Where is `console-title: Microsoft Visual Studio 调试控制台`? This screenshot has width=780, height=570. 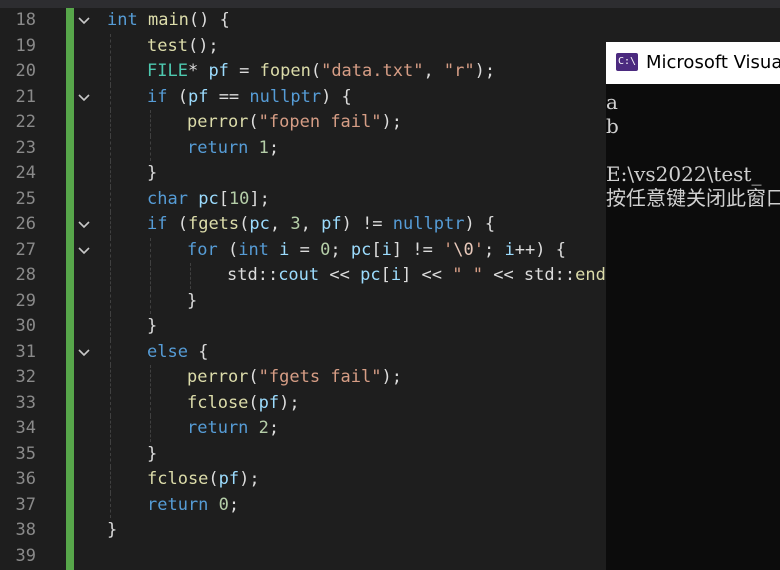 console-title: Microsoft Visual Studio 调试控制台 is located at coordinates (713, 62).